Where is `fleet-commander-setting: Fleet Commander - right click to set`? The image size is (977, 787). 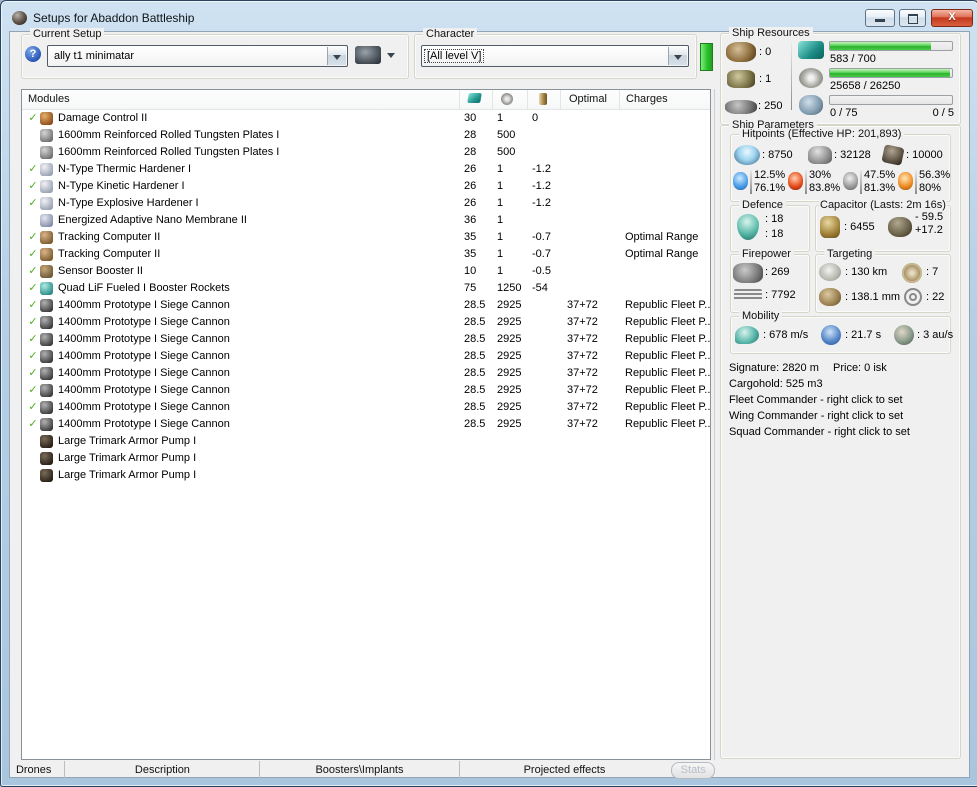 fleet-commander-setting: Fleet Commander - right click to set is located at coordinates (816, 400).